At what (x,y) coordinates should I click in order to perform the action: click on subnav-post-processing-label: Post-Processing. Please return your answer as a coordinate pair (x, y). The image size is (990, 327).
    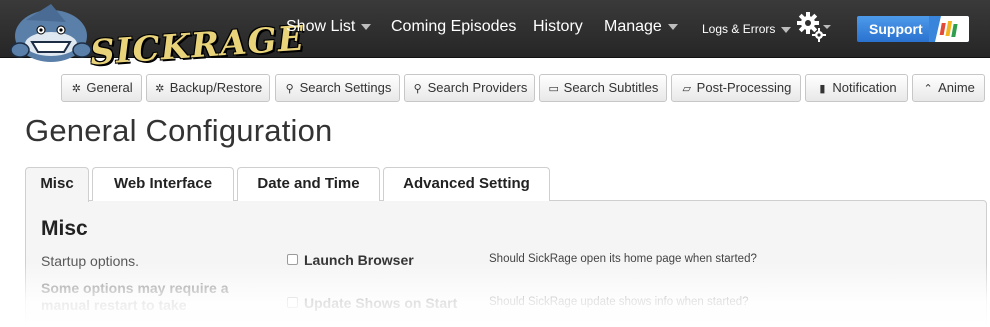
    Looking at the image, I should click on (744, 87).